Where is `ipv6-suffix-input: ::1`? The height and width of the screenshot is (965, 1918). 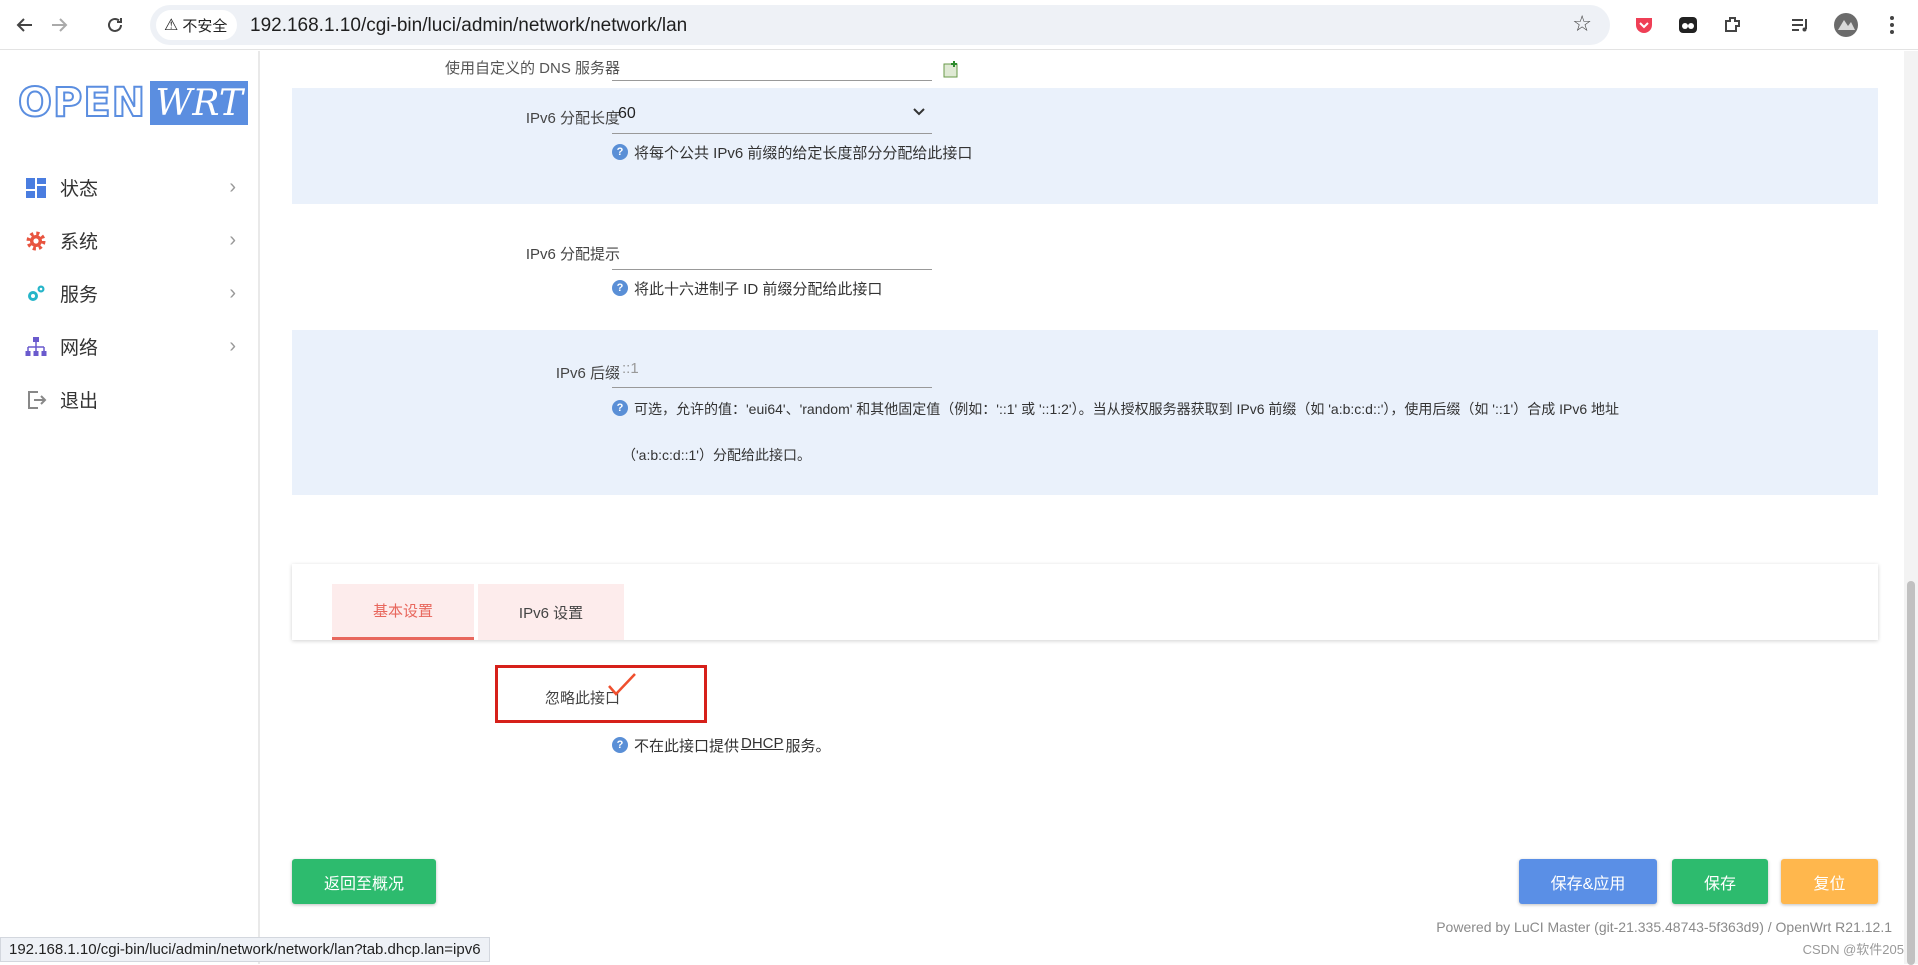
ipv6-suffix-input: ::1 is located at coordinates (772, 368).